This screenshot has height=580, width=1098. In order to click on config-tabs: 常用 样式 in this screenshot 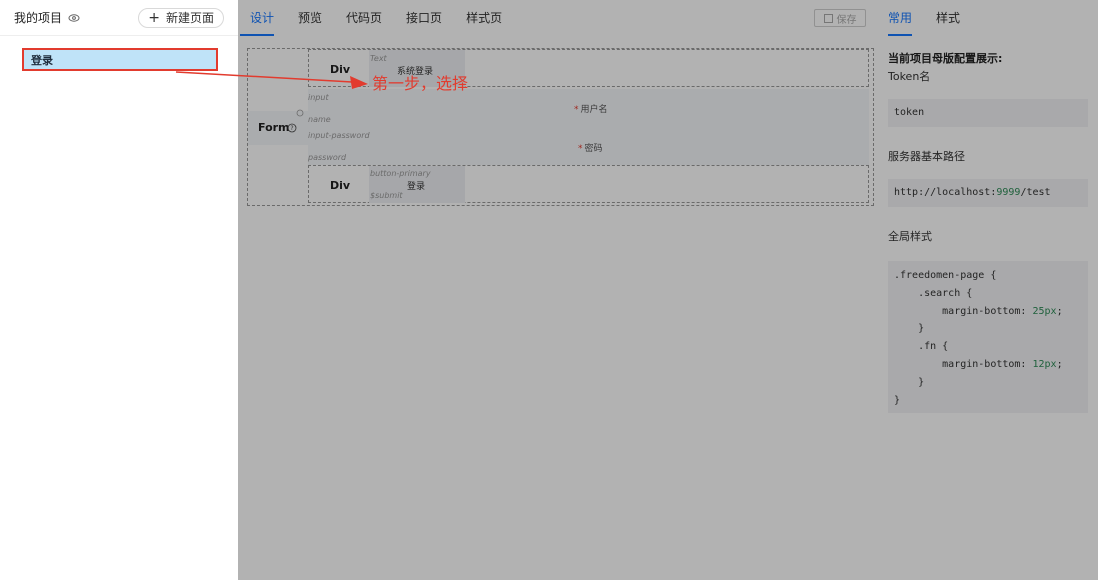, I will do `click(988, 18)`.